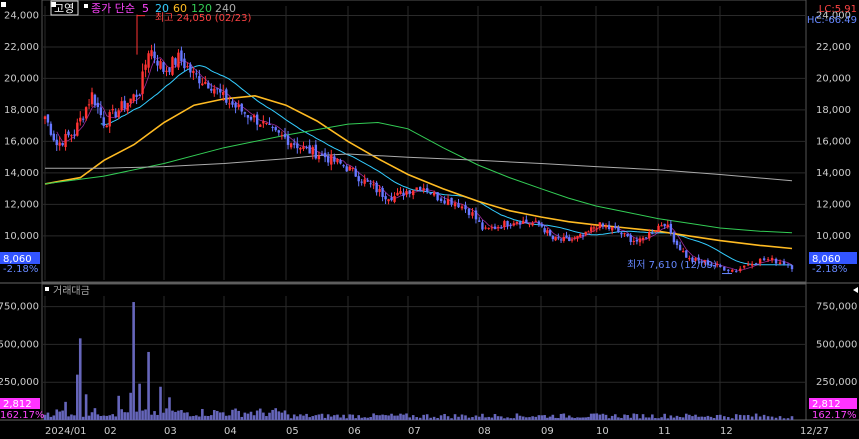  Describe the element at coordinates (21, 204) in the screenshot. I see `price-tick-label-left: 12,000` at that location.